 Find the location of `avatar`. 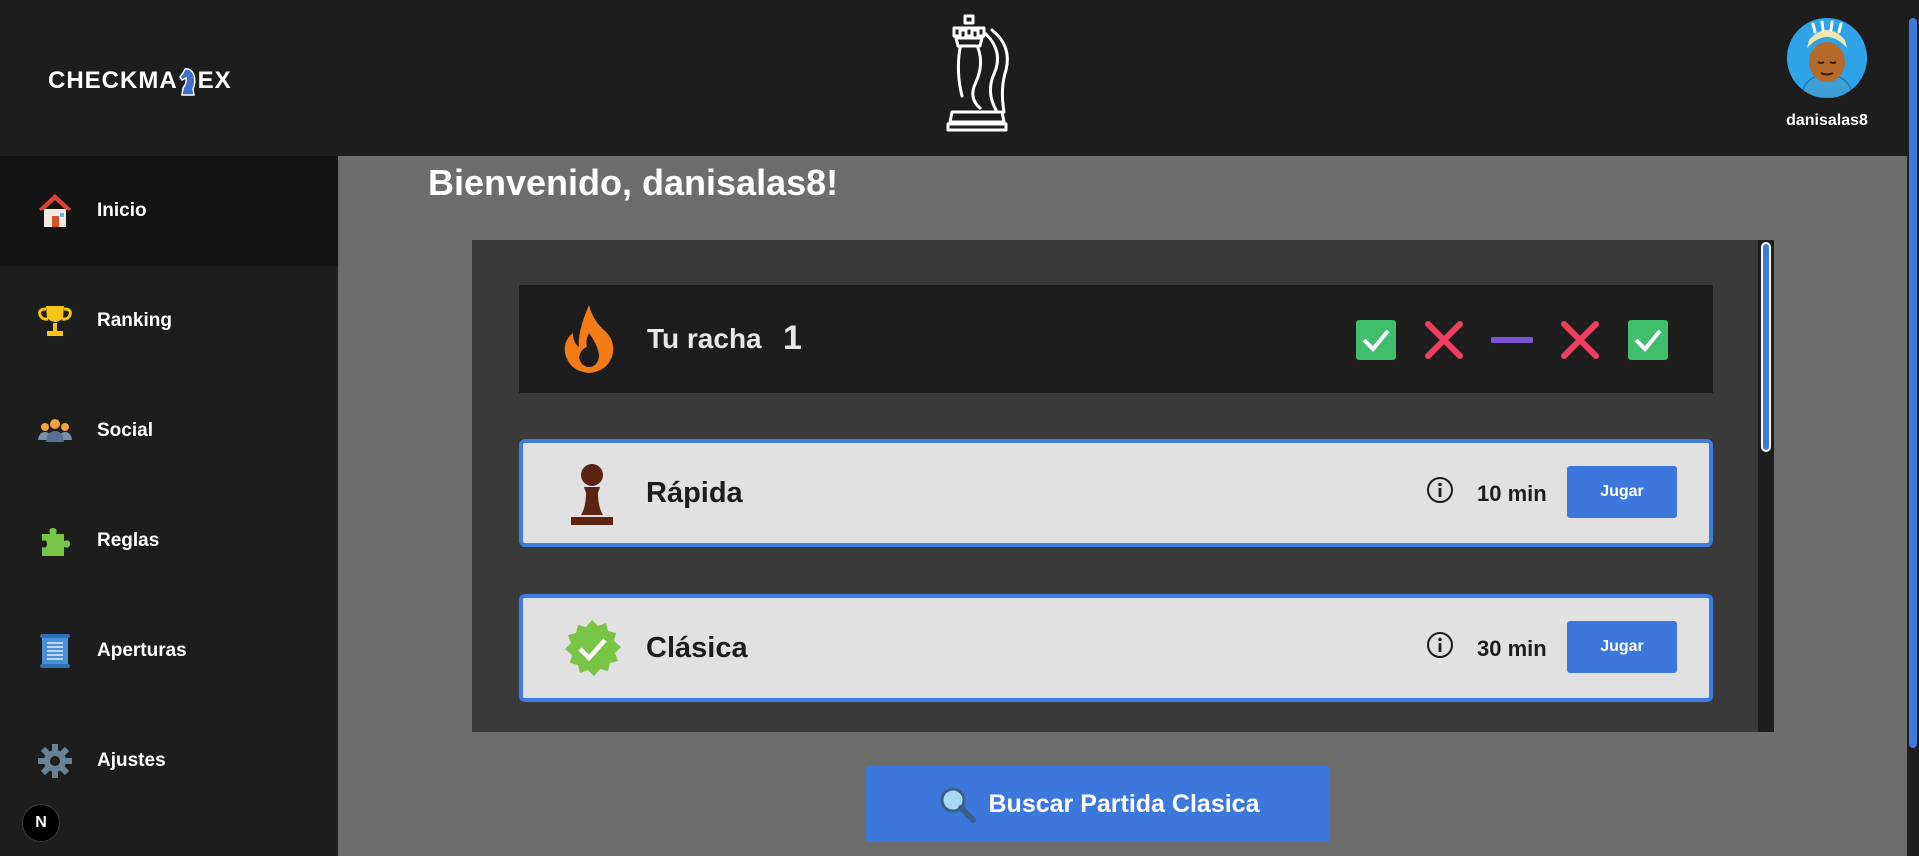

avatar is located at coordinates (1827, 58).